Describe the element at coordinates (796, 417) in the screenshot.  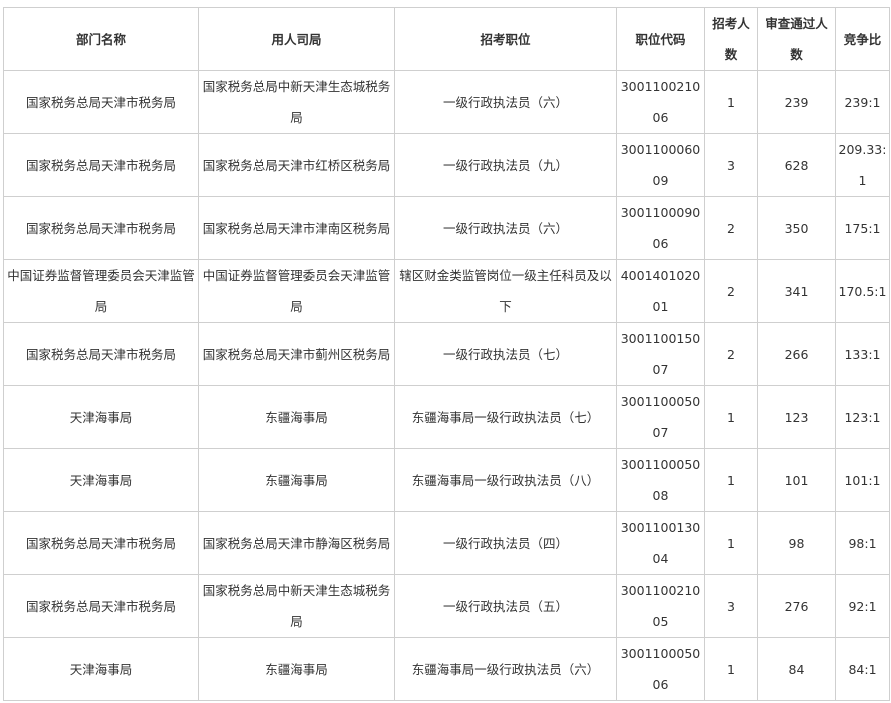
I see `cell-passed: 123` at that location.